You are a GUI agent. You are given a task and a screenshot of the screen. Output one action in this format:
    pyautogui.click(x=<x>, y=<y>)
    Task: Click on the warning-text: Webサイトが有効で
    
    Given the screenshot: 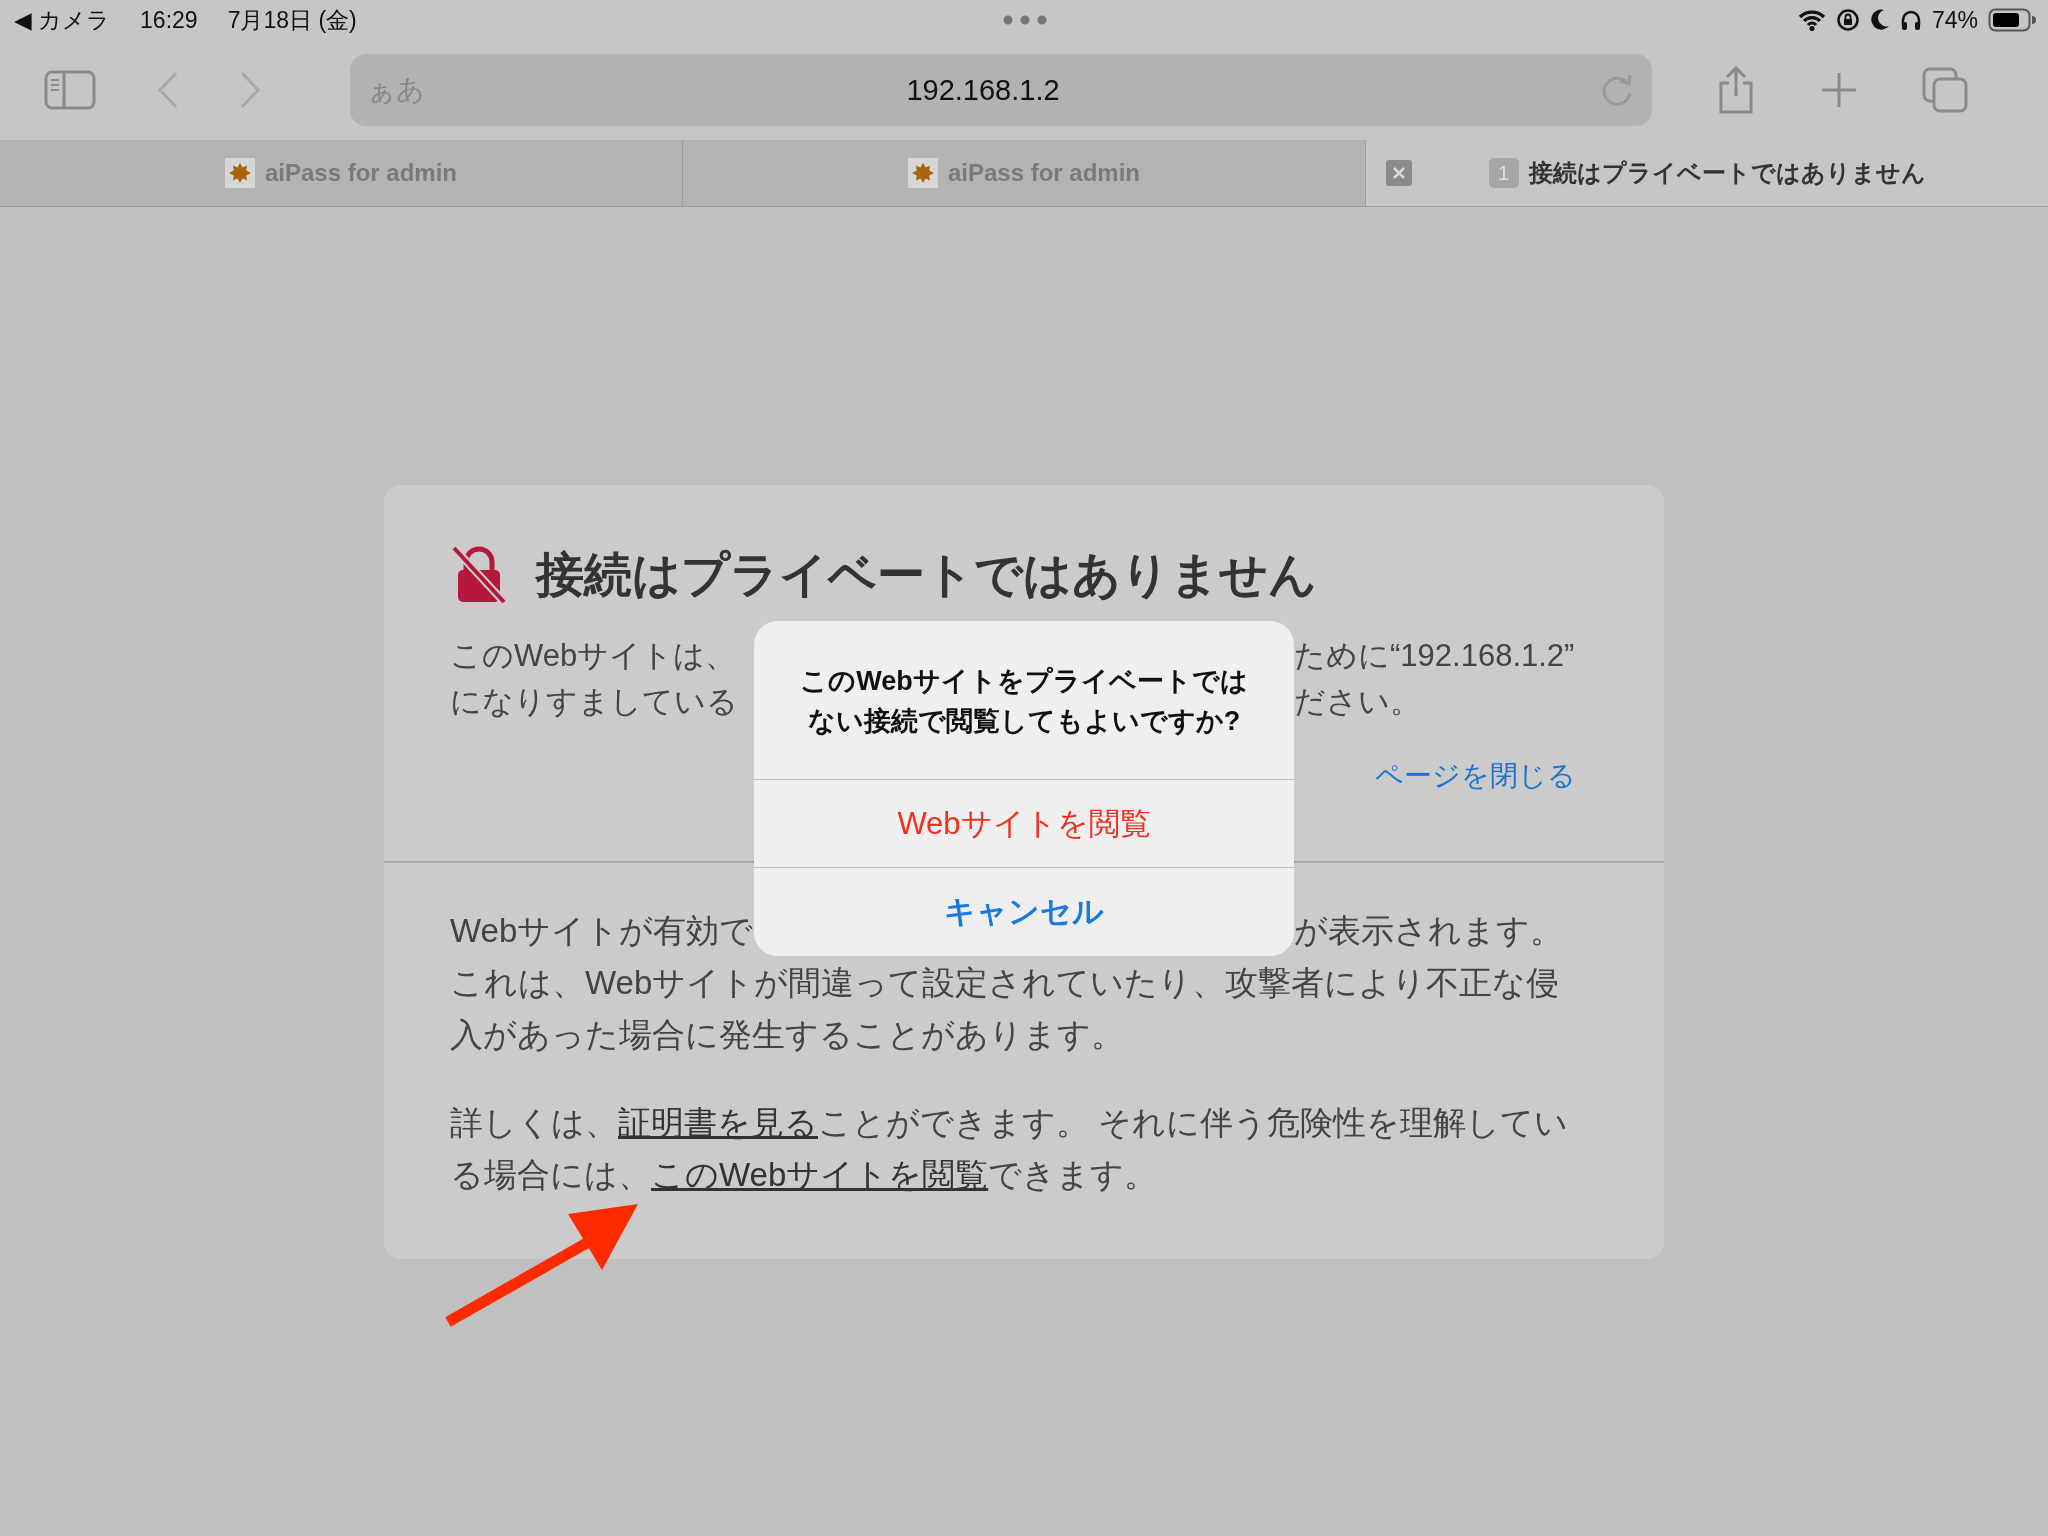 What is the action you would take?
    pyautogui.click(x=602, y=931)
    